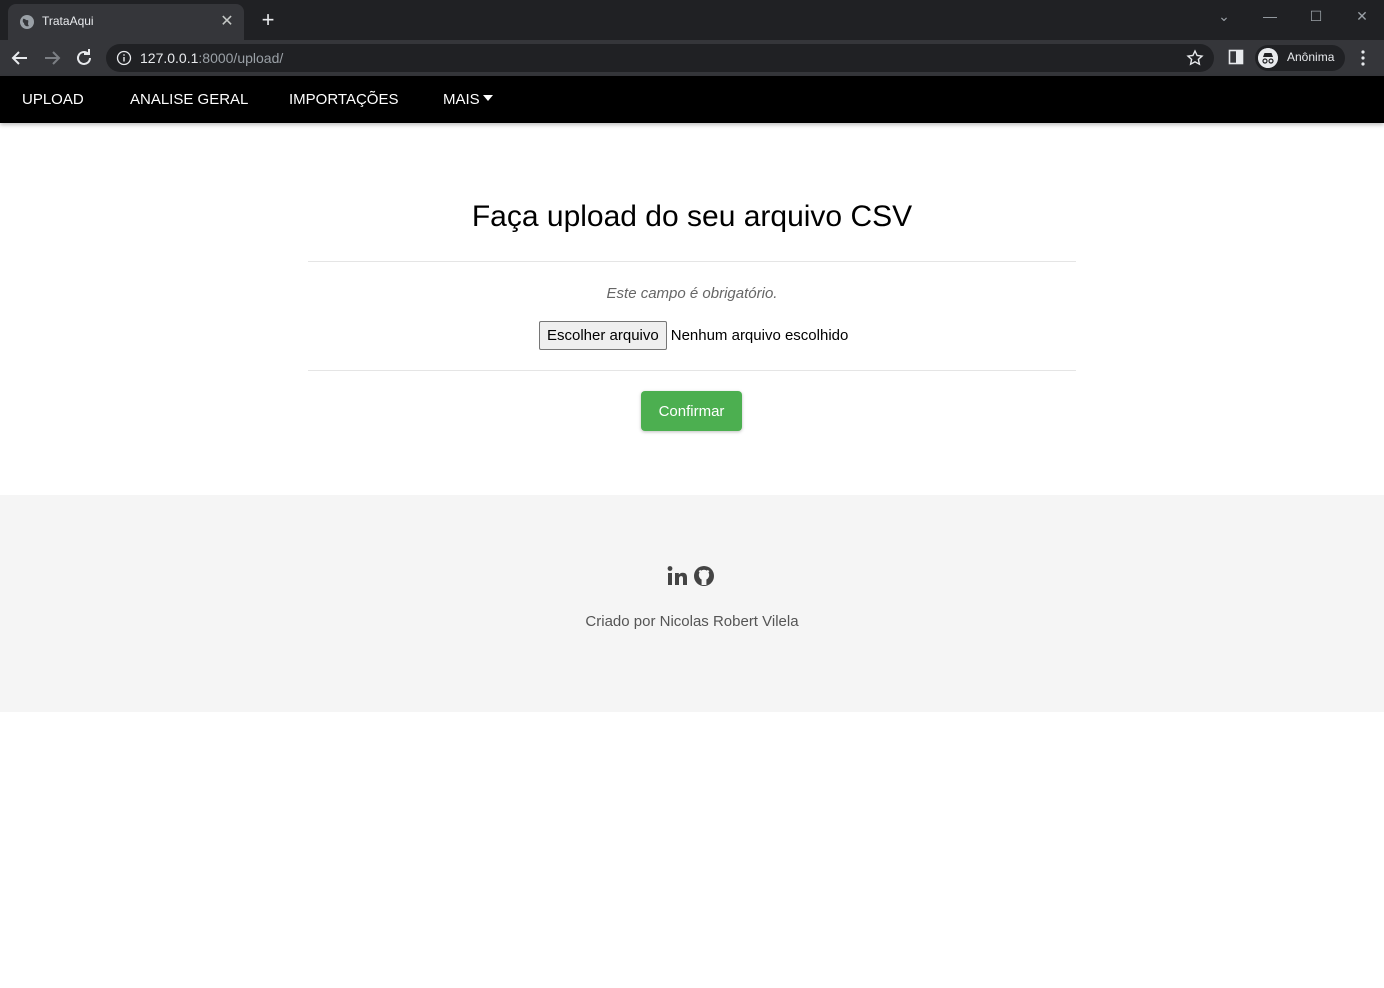 This screenshot has width=1384, height=988. What do you see at coordinates (759, 335) in the screenshot?
I see `no-file-text: Nenhum arquivo escolhido` at bounding box center [759, 335].